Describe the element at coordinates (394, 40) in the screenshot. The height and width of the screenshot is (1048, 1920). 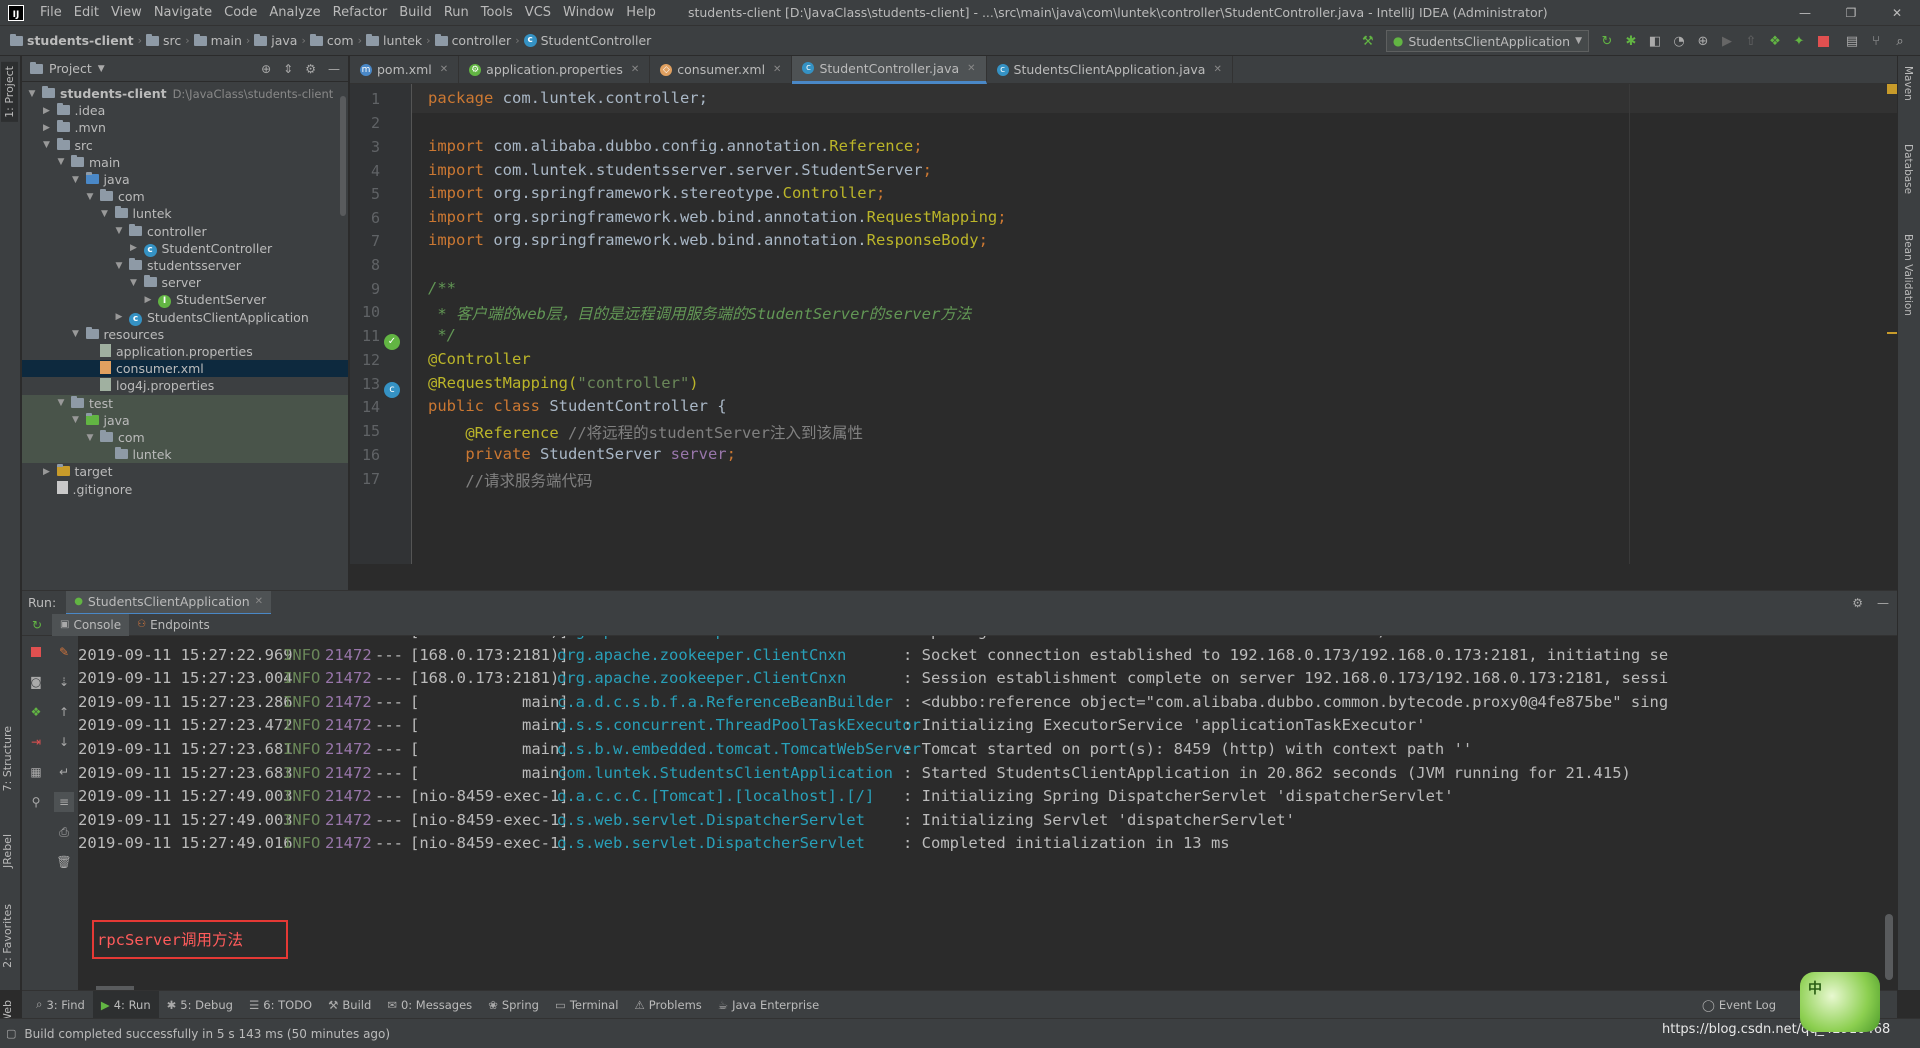
I see `breadcrumb-item: luntek` at that location.